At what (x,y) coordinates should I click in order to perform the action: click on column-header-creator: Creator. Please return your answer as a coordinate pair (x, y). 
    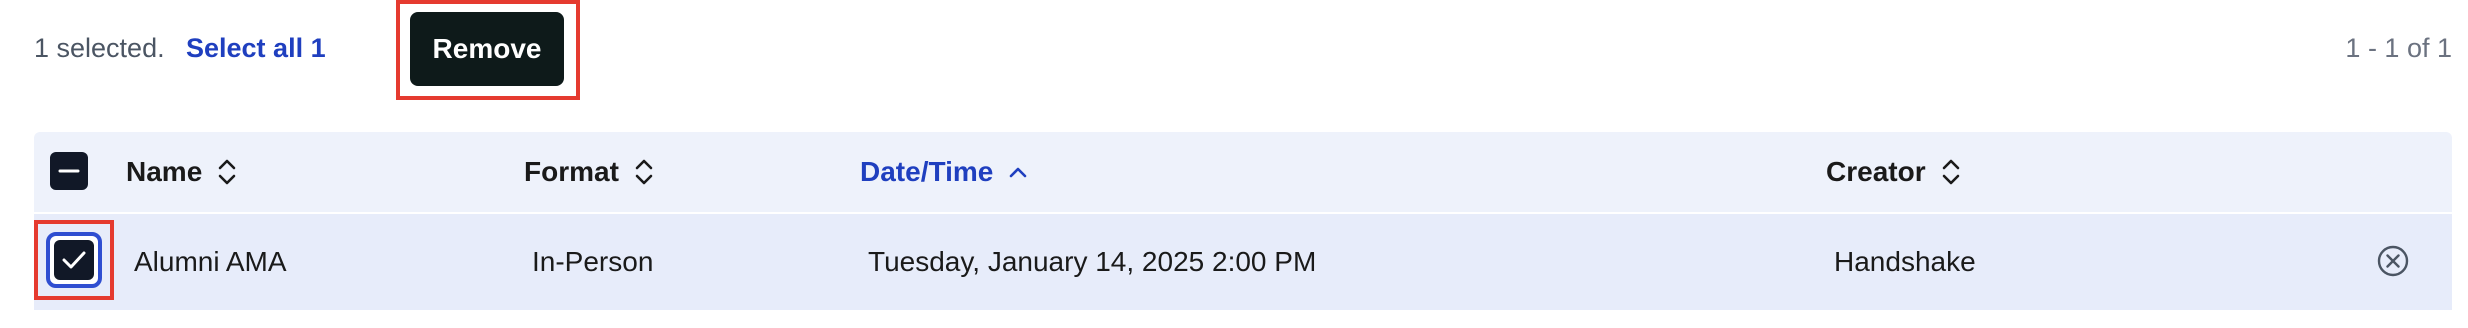
    Looking at the image, I should click on (1894, 172).